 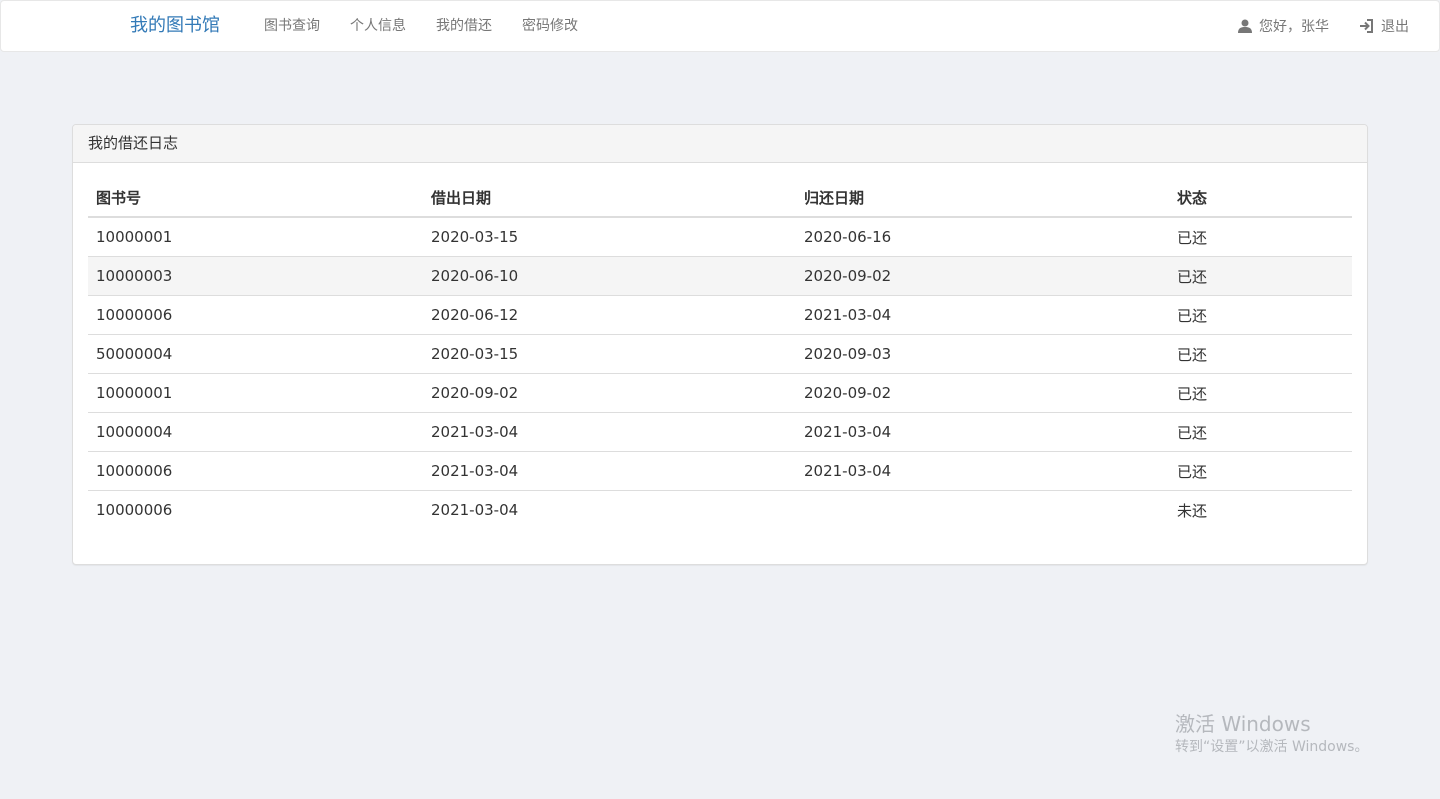 I want to click on log-in-icon, so click(x=1366, y=26).